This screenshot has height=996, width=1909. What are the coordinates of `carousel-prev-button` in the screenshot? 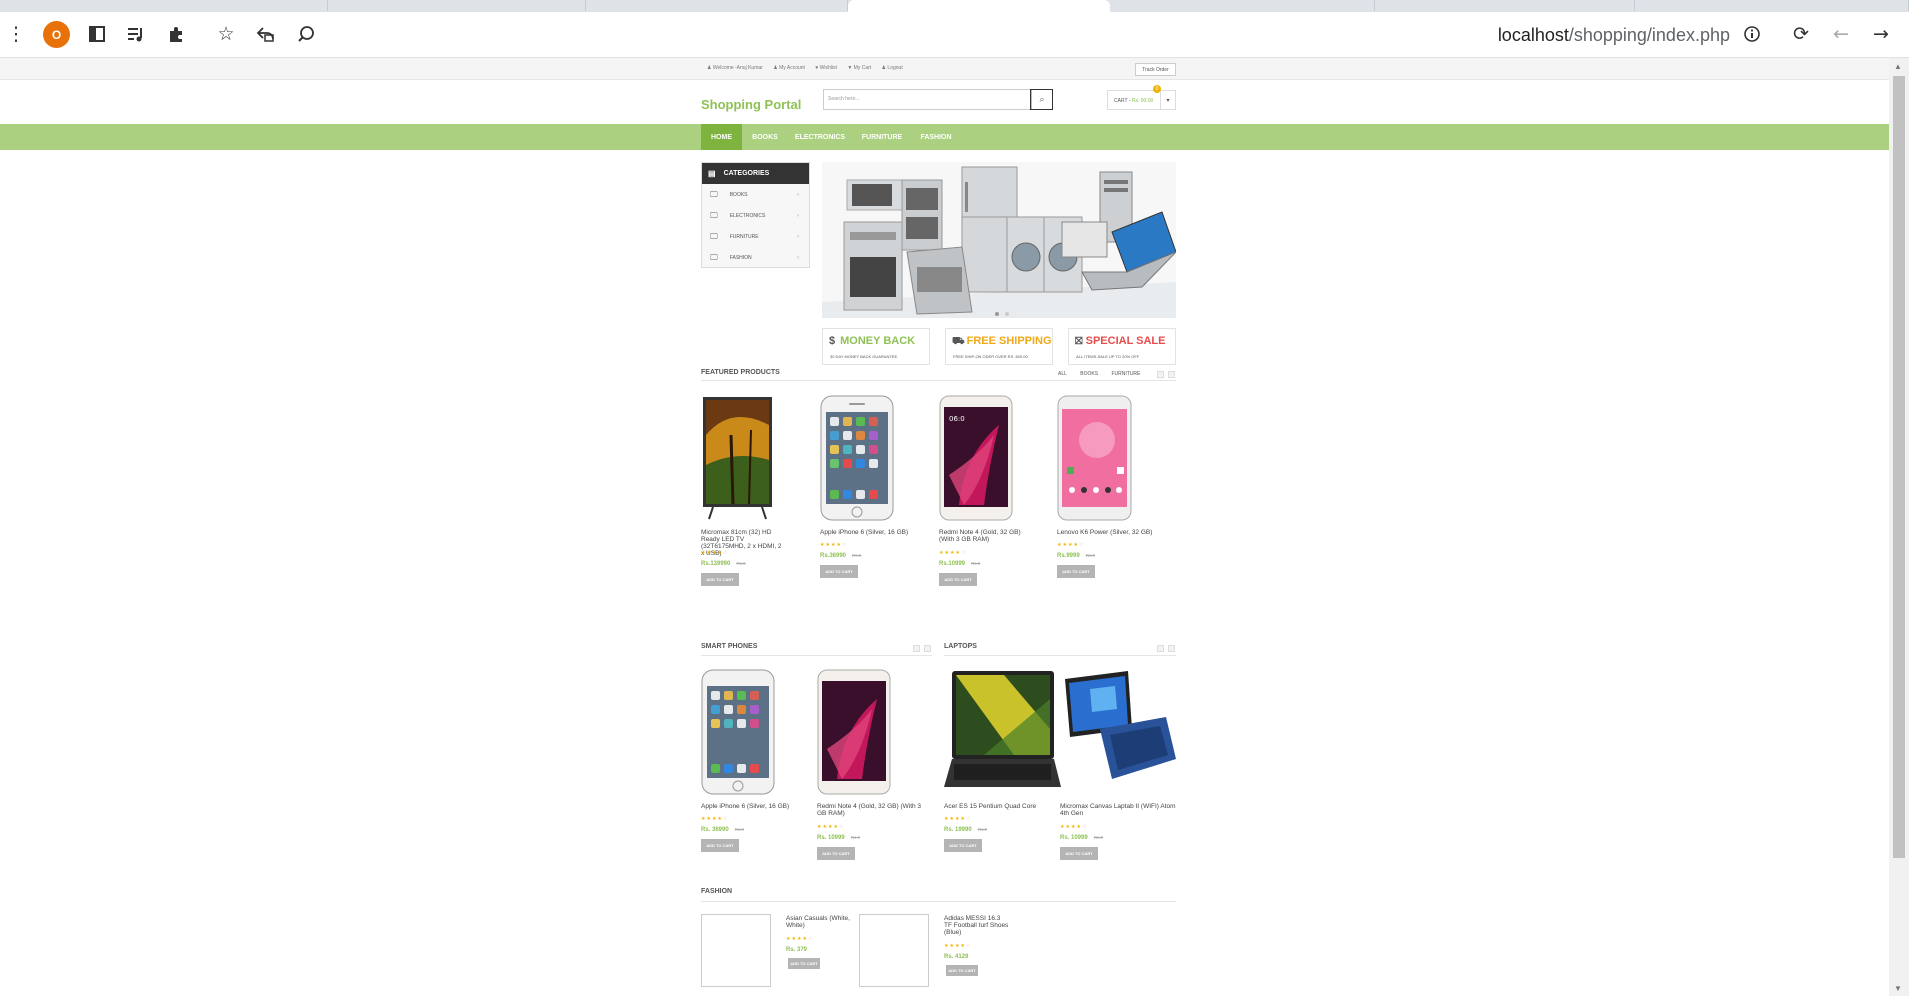 It's located at (1160, 374).